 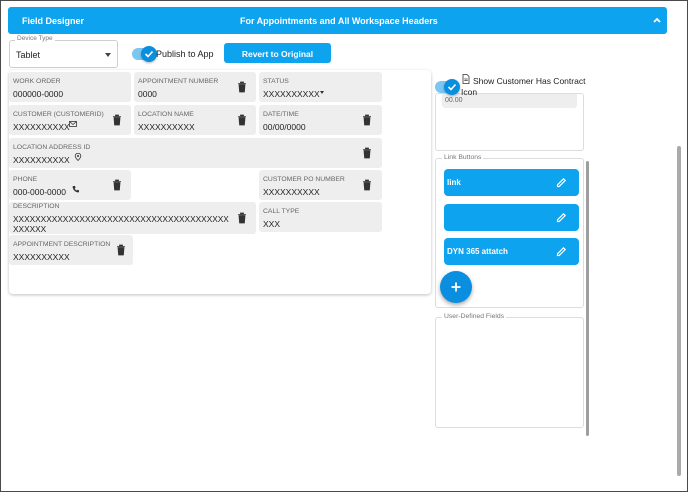 What do you see at coordinates (523, 86) in the screenshot?
I see `contract-label: Show Customer Has Contract Icon` at bounding box center [523, 86].